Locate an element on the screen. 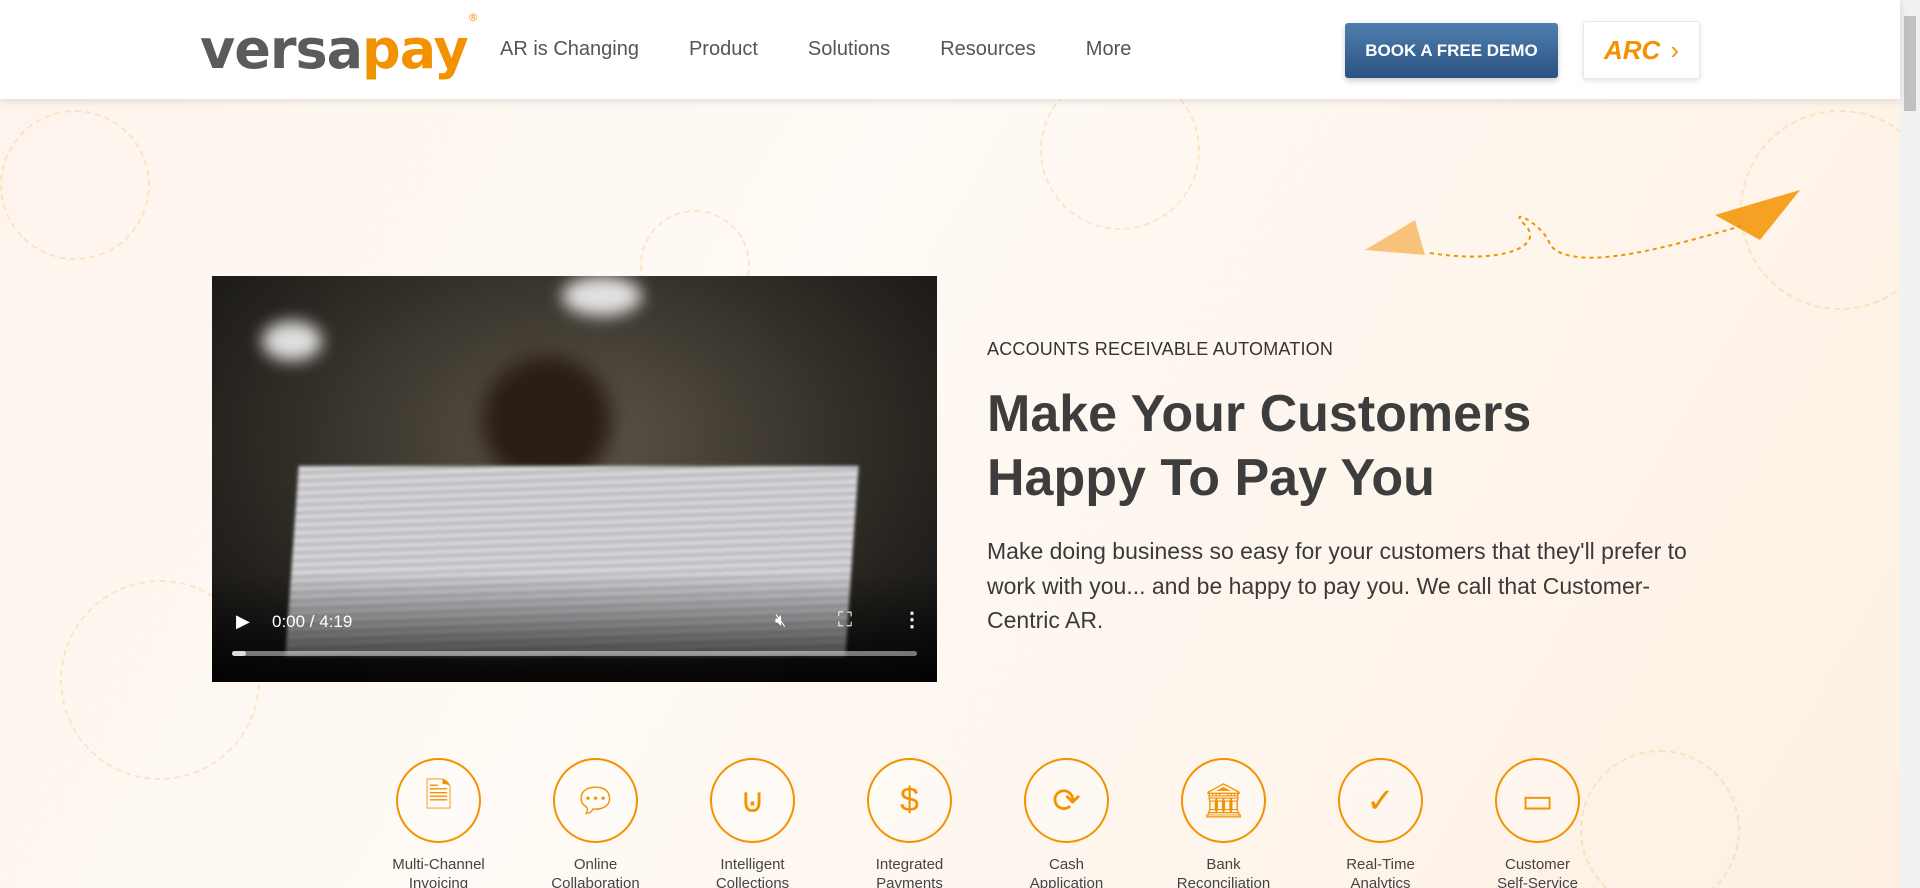 Image resolution: width=1920 pixels, height=888 pixels. chevron-right-icon: › is located at coordinates (1674, 49).